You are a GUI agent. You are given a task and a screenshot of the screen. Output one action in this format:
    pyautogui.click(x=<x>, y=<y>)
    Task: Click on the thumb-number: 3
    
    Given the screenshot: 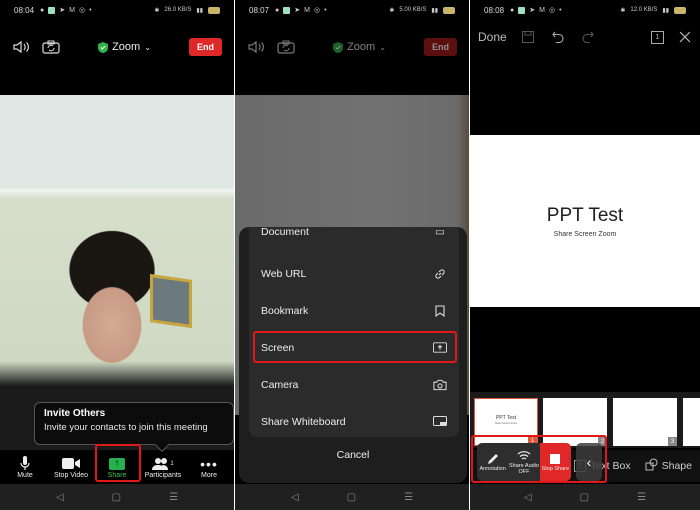 What is the action you would take?
    pyautogui.click(x=672, y=441)
    